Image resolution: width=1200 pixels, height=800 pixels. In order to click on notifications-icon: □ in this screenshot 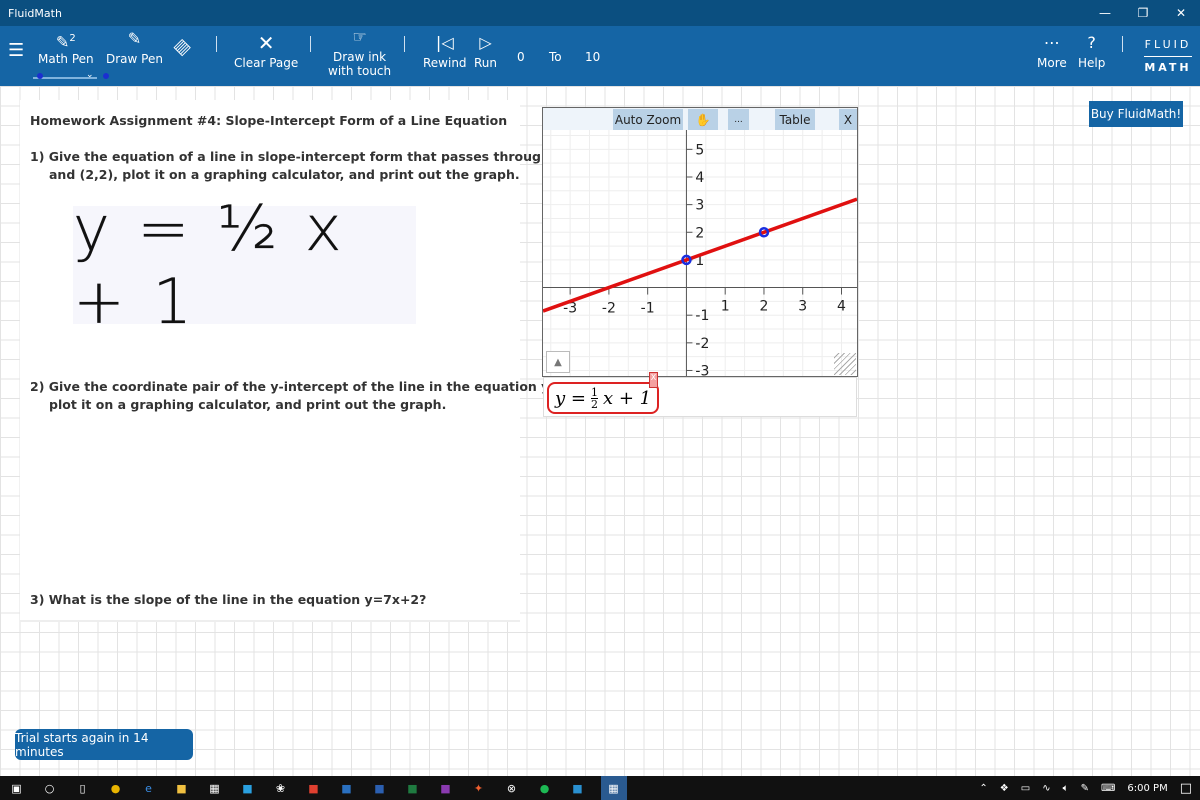, I will do `click(1186, 788)`.